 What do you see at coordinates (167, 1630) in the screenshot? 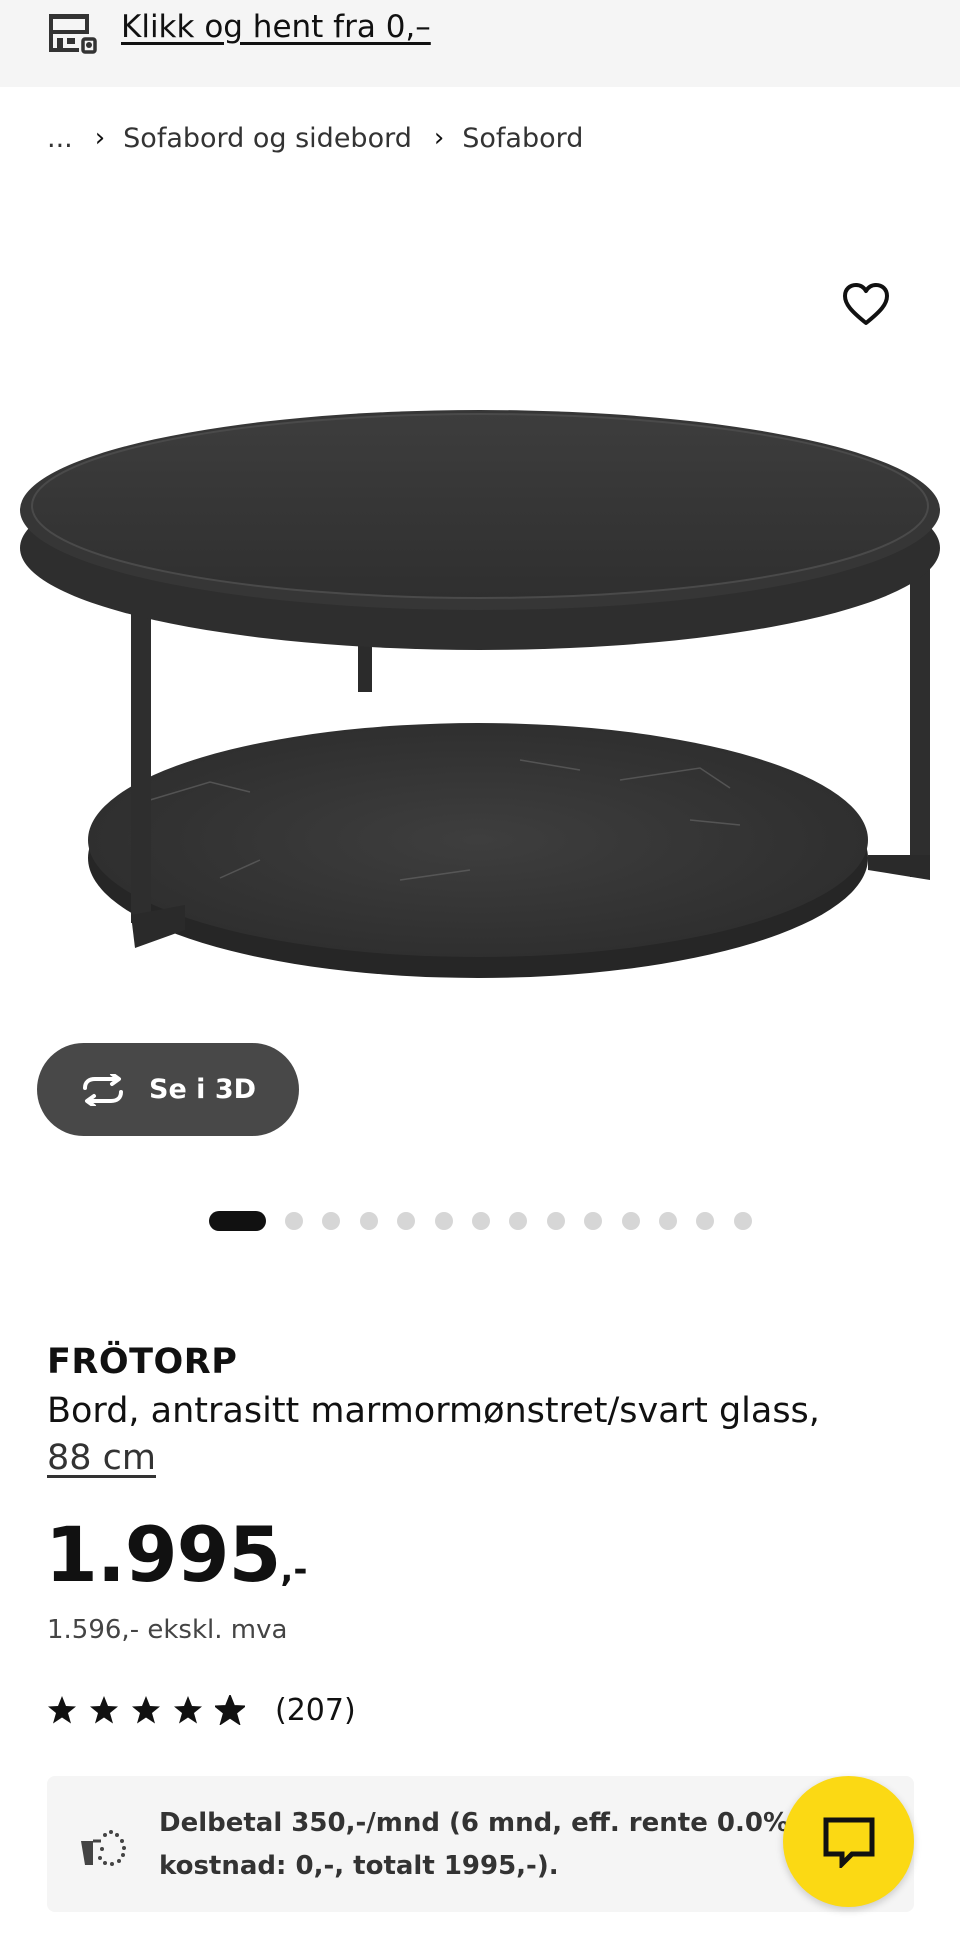
I see `price-excl-vat: 1.596,- ekskl. mva` at bounding box center [167, 1630].